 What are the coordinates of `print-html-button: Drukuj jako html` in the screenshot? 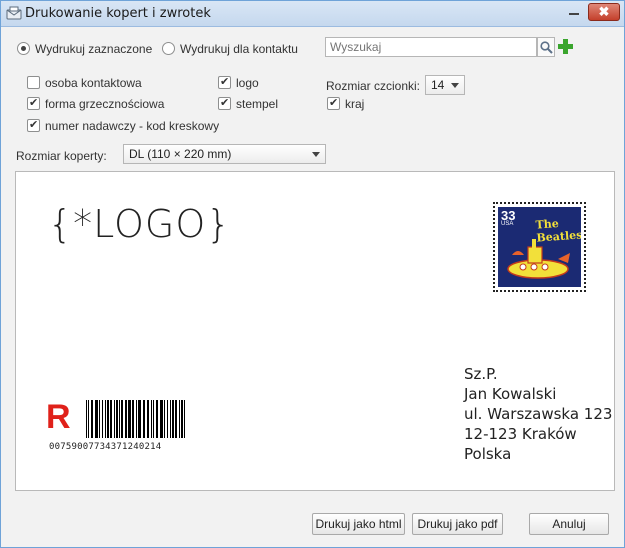 It's located at (358, 524).